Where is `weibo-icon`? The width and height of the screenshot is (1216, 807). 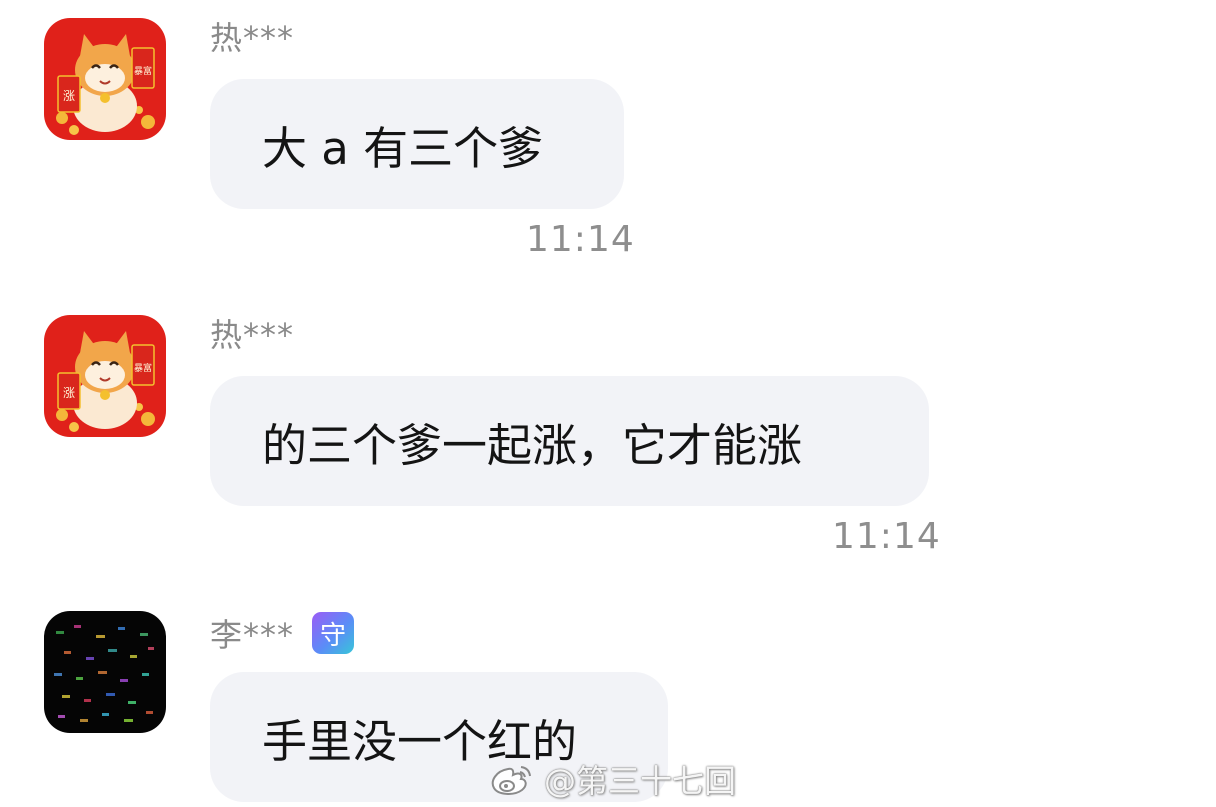
weibo-icon is located at coordinates (511, 780).